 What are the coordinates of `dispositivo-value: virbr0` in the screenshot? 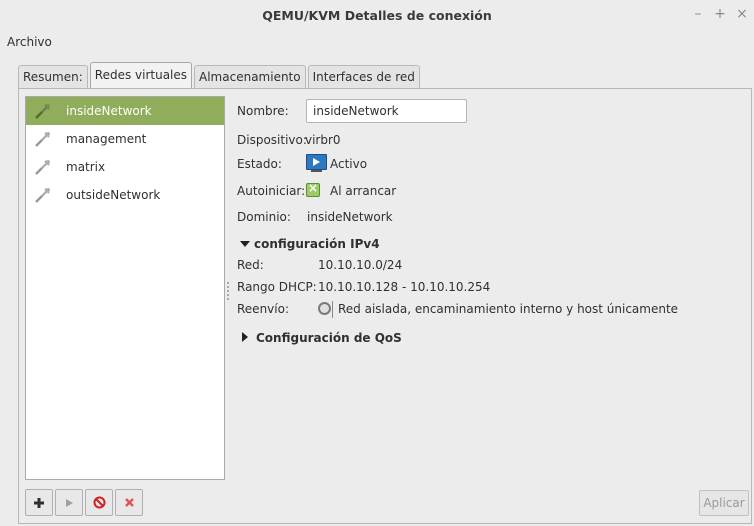 It's located at (323, 140).